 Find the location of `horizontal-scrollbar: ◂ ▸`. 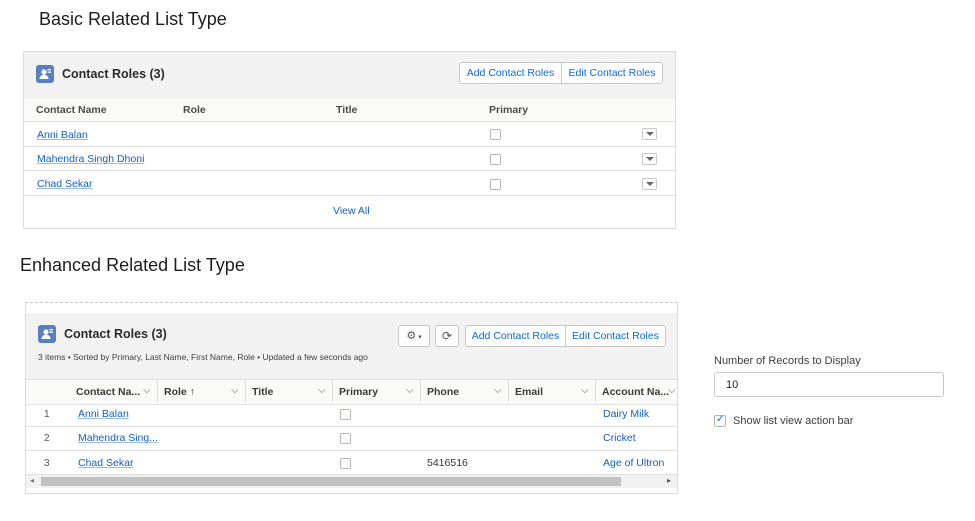

horizontal-scrollbar: ◂ ▸ is located at coordinates (351, 481).